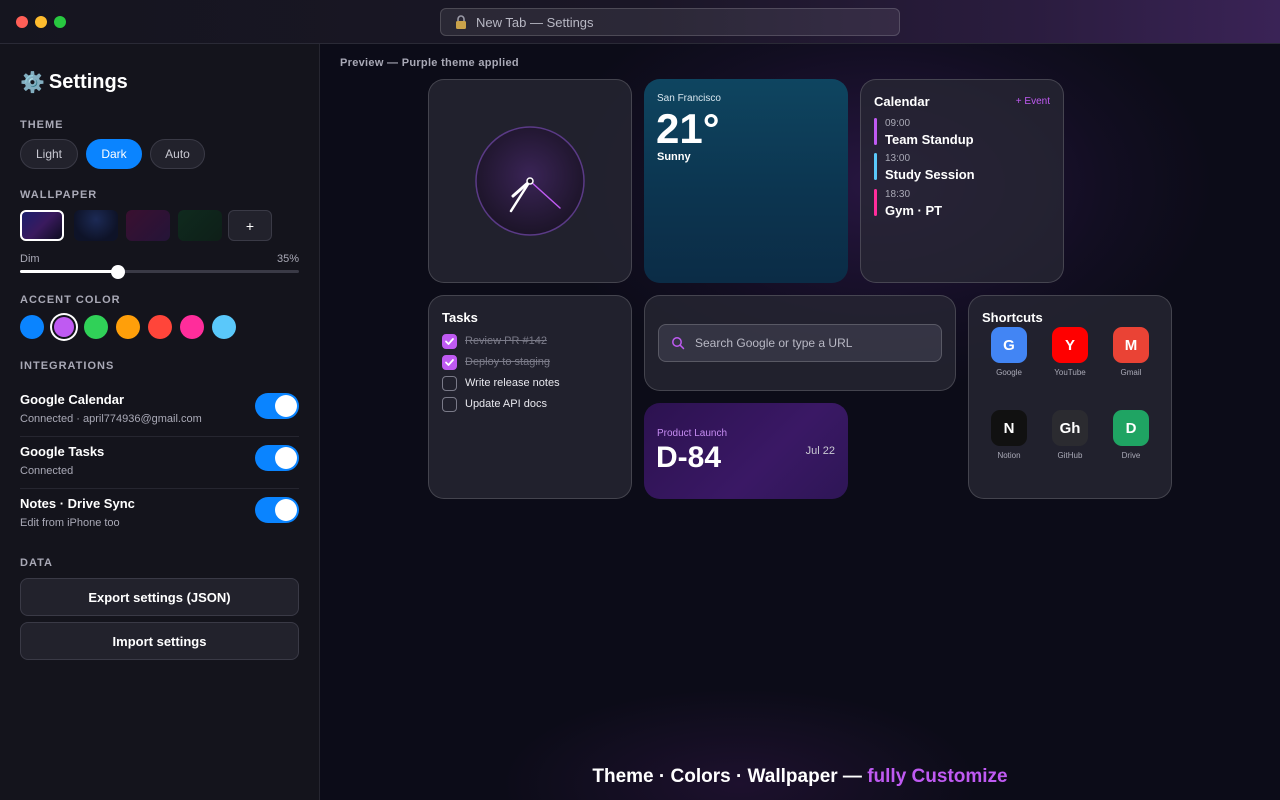 This screenshot has width=1280, height=800. What do you see at coordinates (41, 22) in the screenshot?
I see `minimize-window-button` at bounding box center [41, 22].